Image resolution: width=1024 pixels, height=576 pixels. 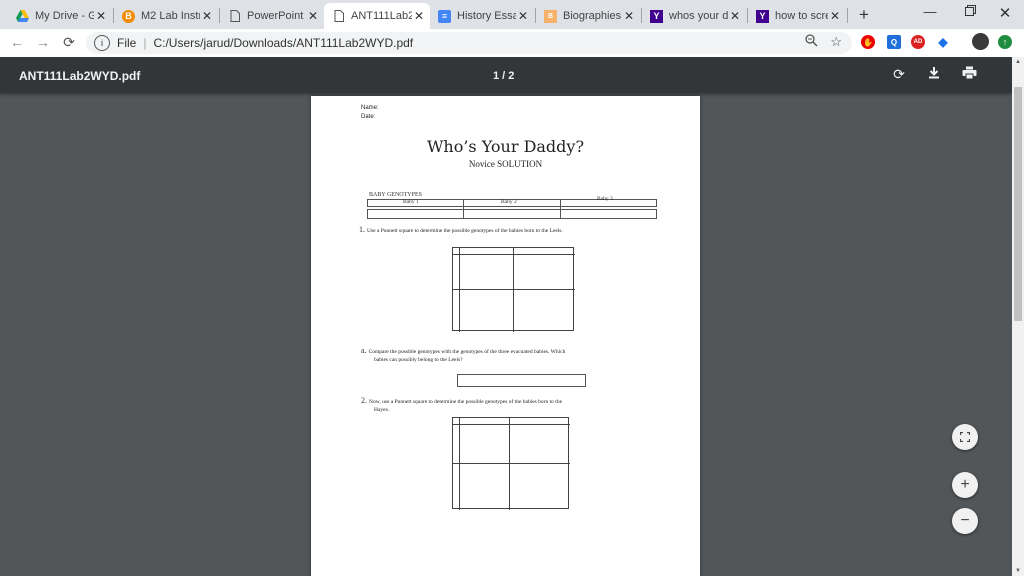 What do you see at coordinates (605, 199) in the screenshot?
I see `baby-3-header: Baby 3` at bounding box center [605, 199].